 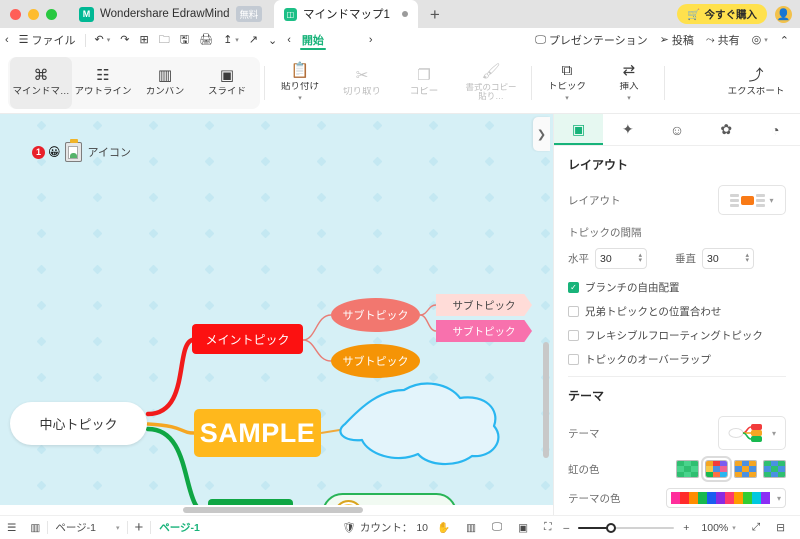 What do you see at coordinates (677, 335) in the screenshot?
I see `checkbox-row-flexible-floating: フレキシブルフローティングトピック` at bounding box center [677, 335].